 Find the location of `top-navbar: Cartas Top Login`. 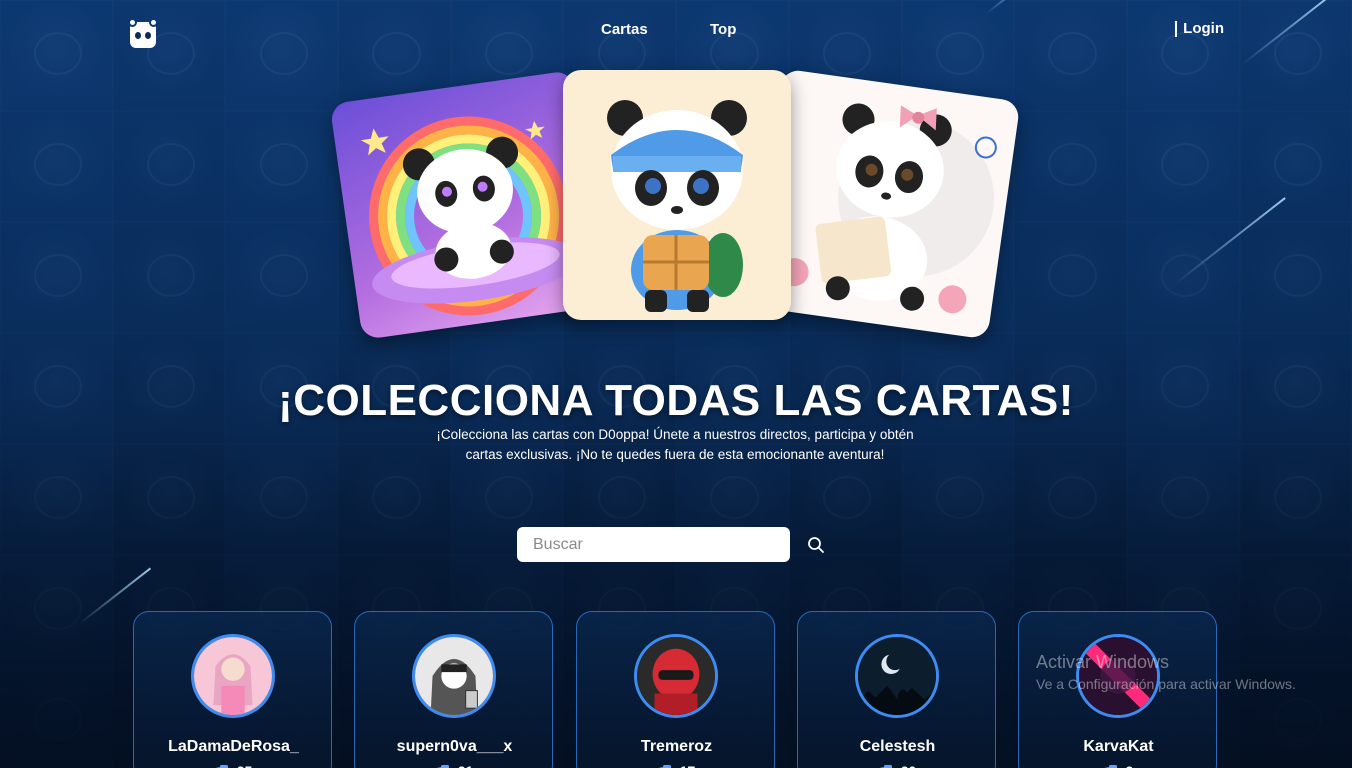

top-navbar: Cartas Top Login is located at coordinates (676, 30).